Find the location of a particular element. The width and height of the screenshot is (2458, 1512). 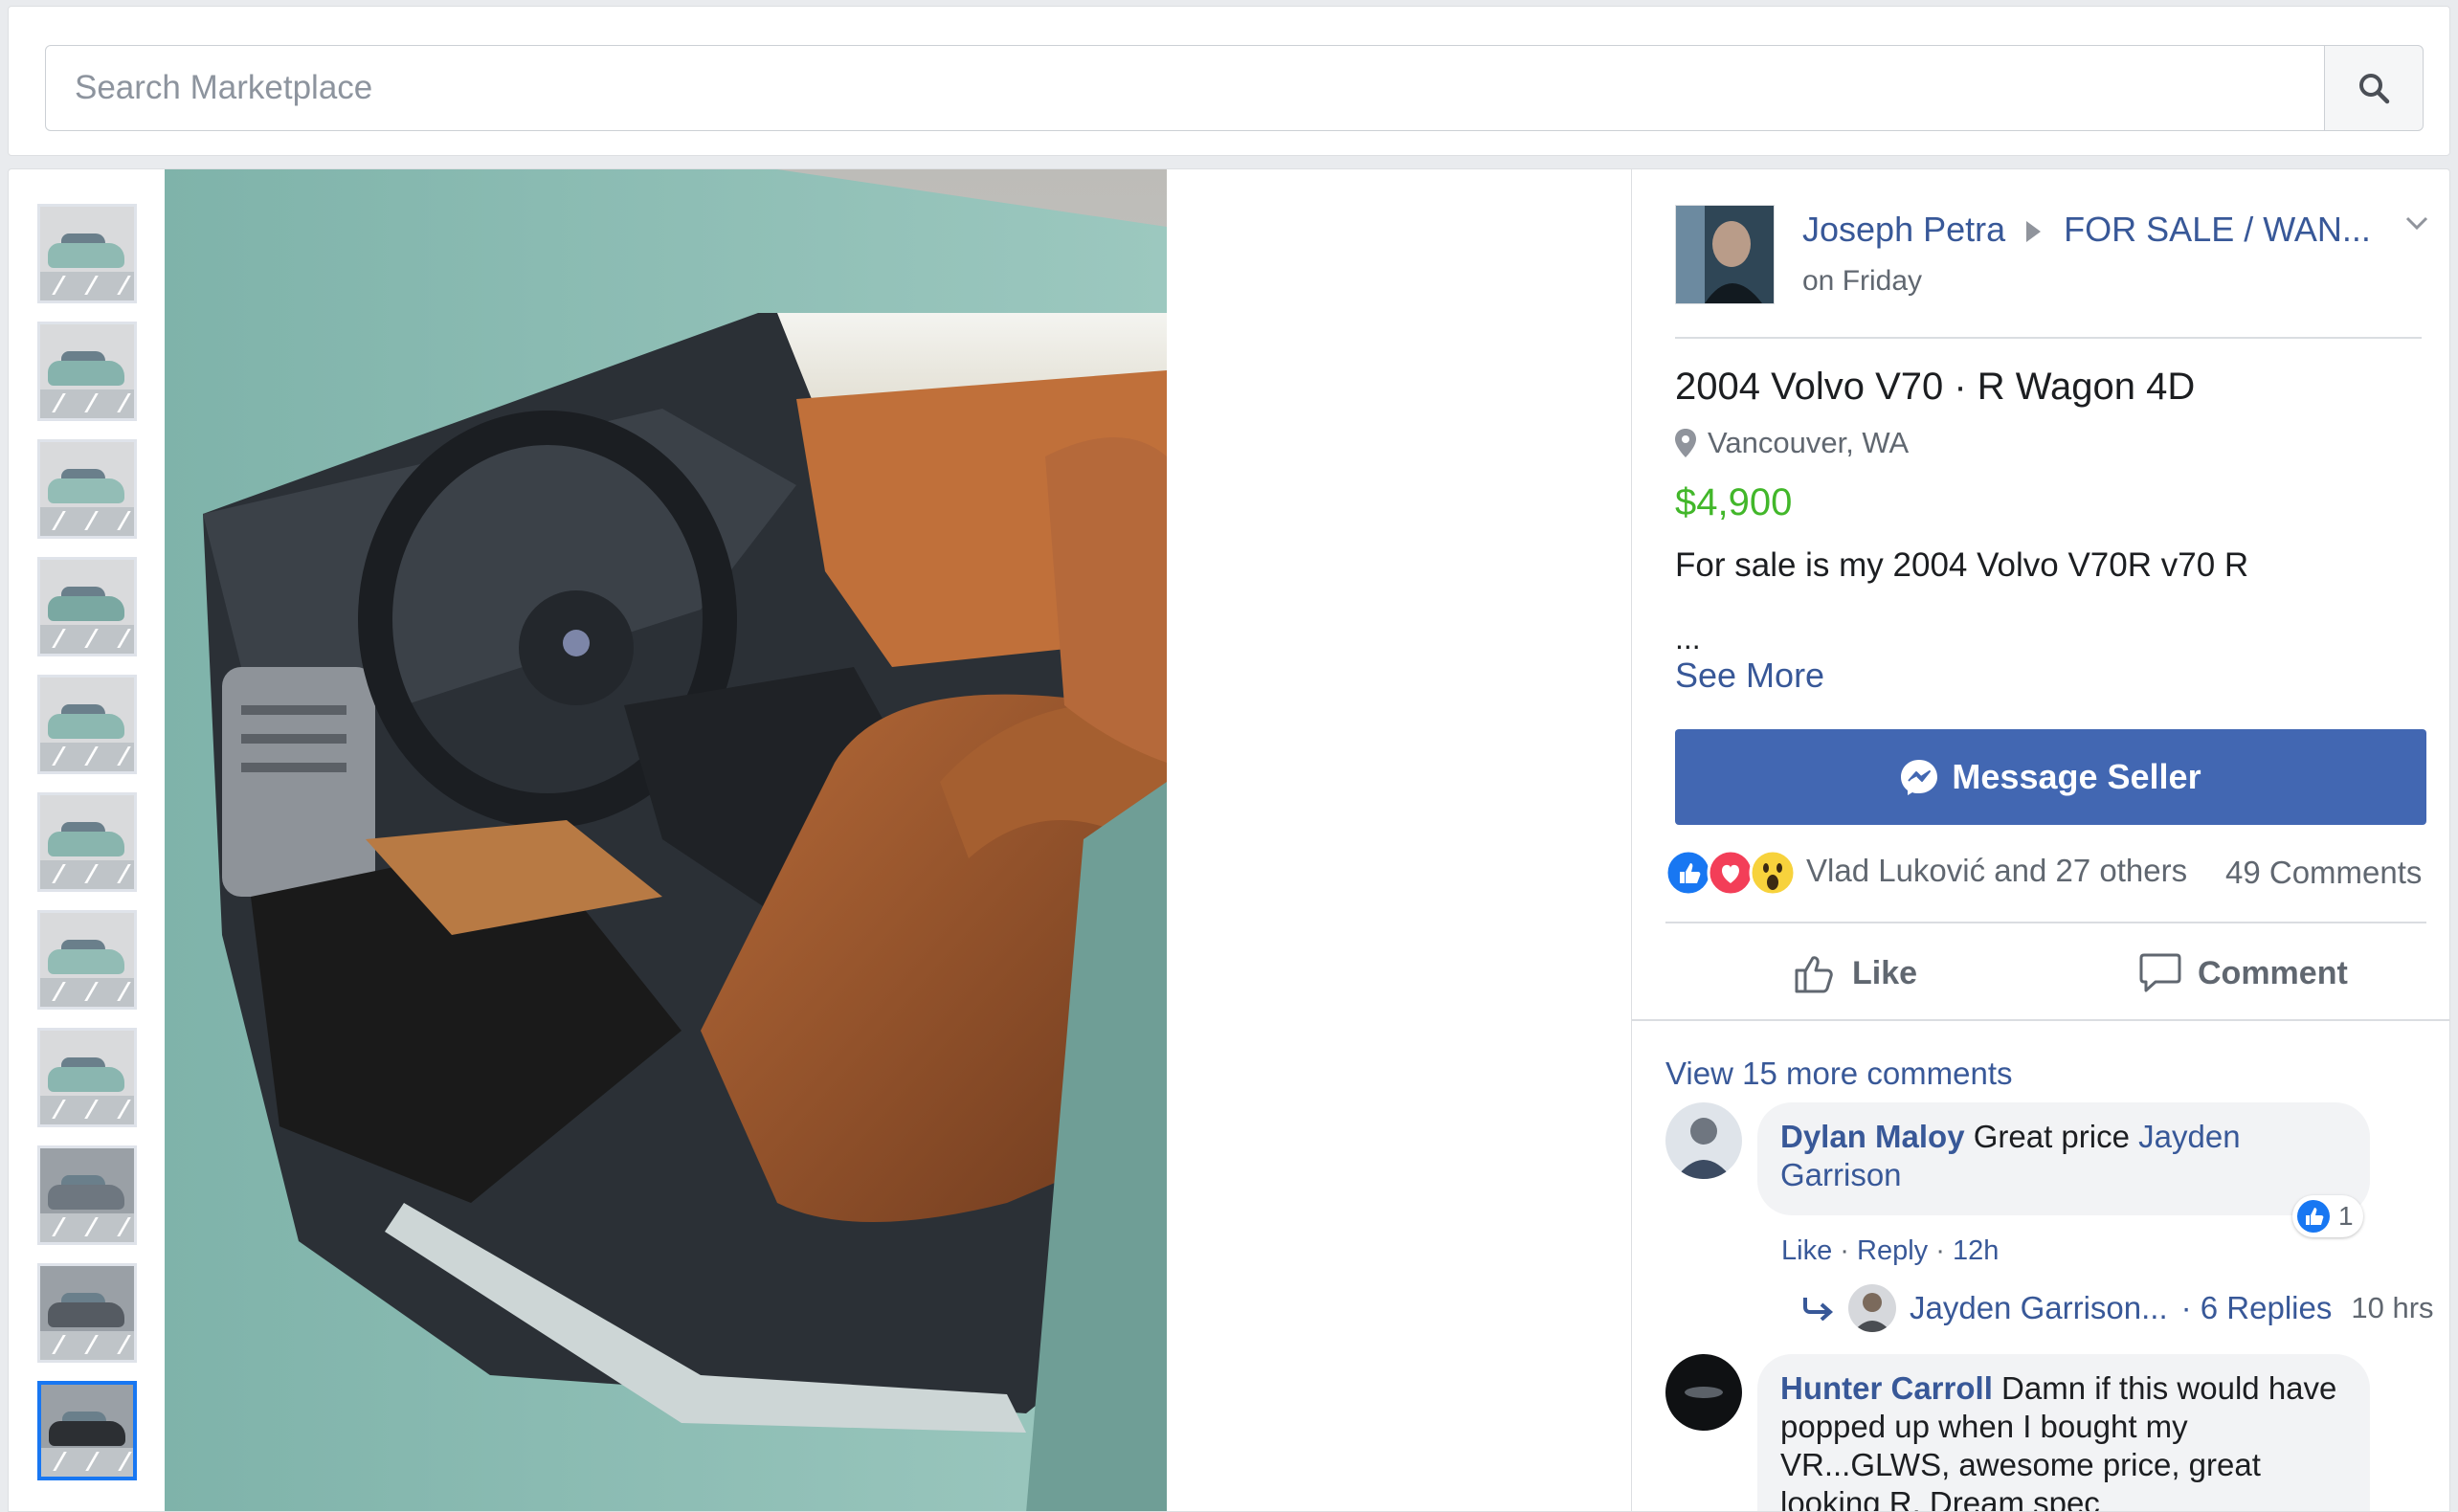

reply-arrow-icon is located at coordinates (1818, 1309).